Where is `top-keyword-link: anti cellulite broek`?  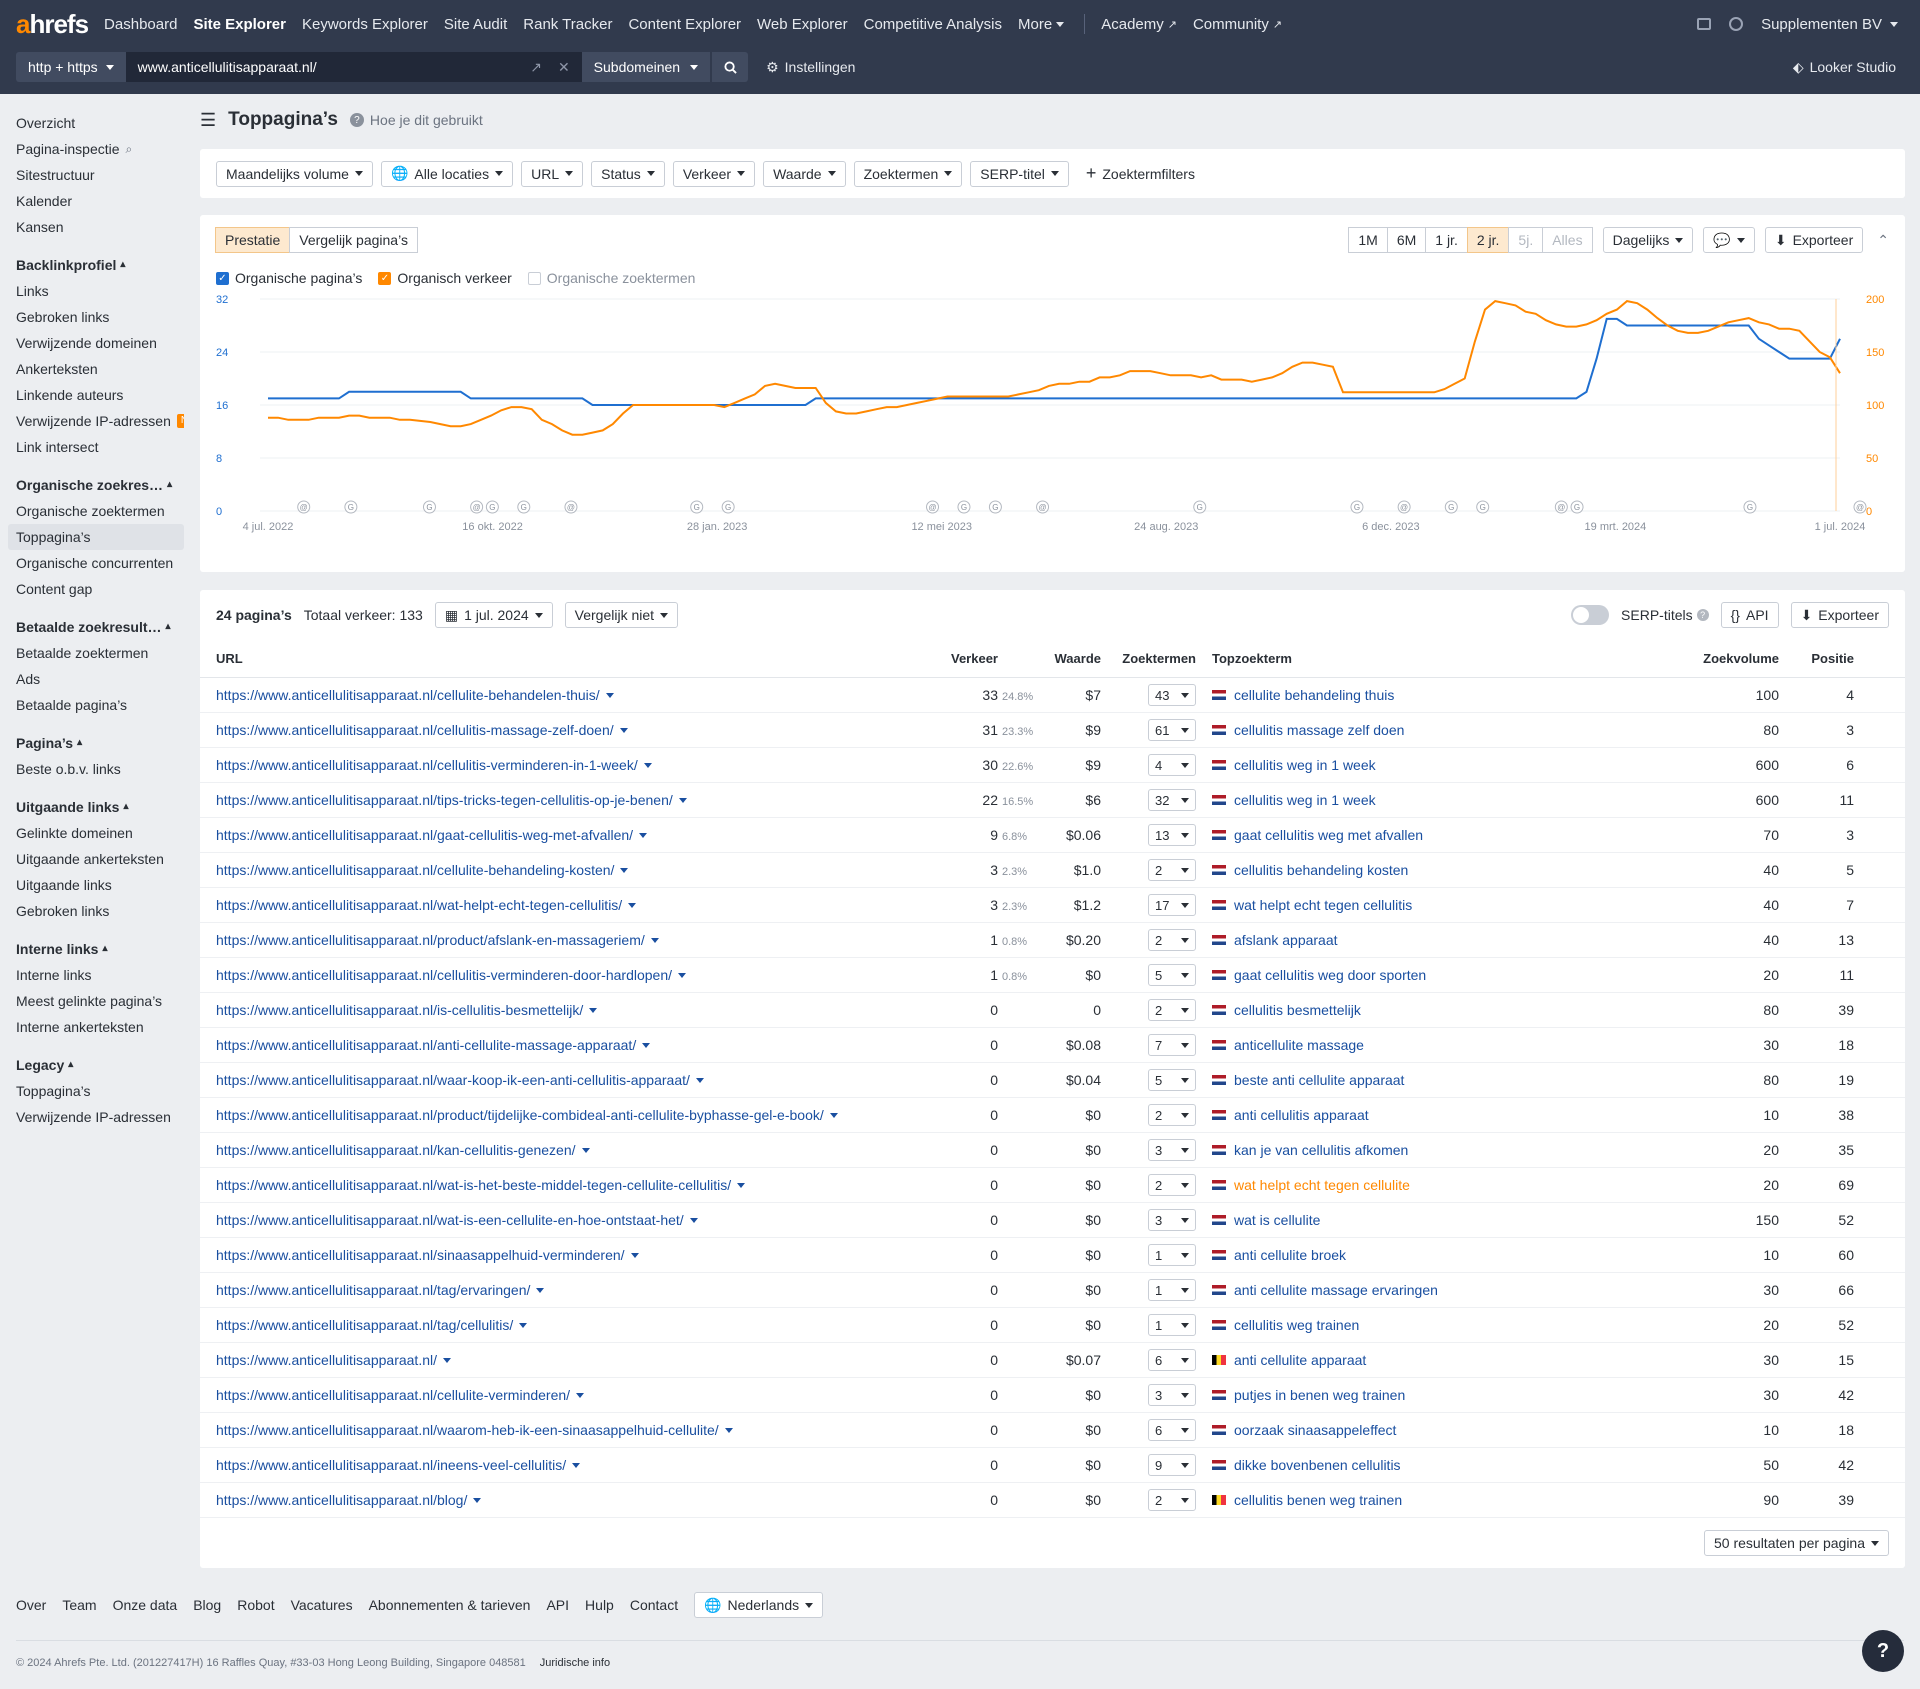
top-keyword-link: anti cellulite broek is located at coordinates (1441, 1255).